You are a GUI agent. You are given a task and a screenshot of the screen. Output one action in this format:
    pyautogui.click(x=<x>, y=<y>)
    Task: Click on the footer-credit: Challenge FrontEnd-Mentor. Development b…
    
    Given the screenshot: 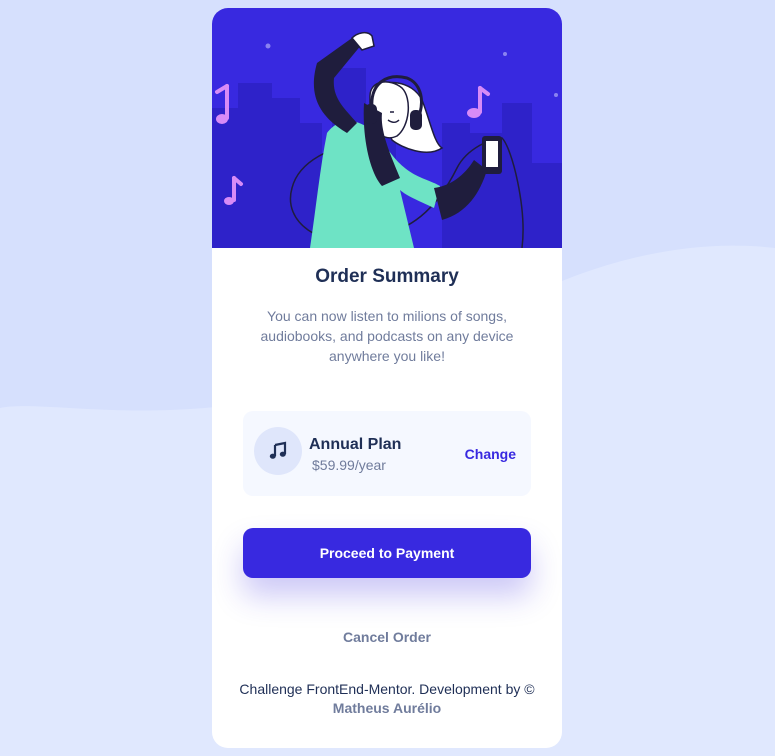 What is the action you would take?
    pyautogui.click(x=387, y=699)
    